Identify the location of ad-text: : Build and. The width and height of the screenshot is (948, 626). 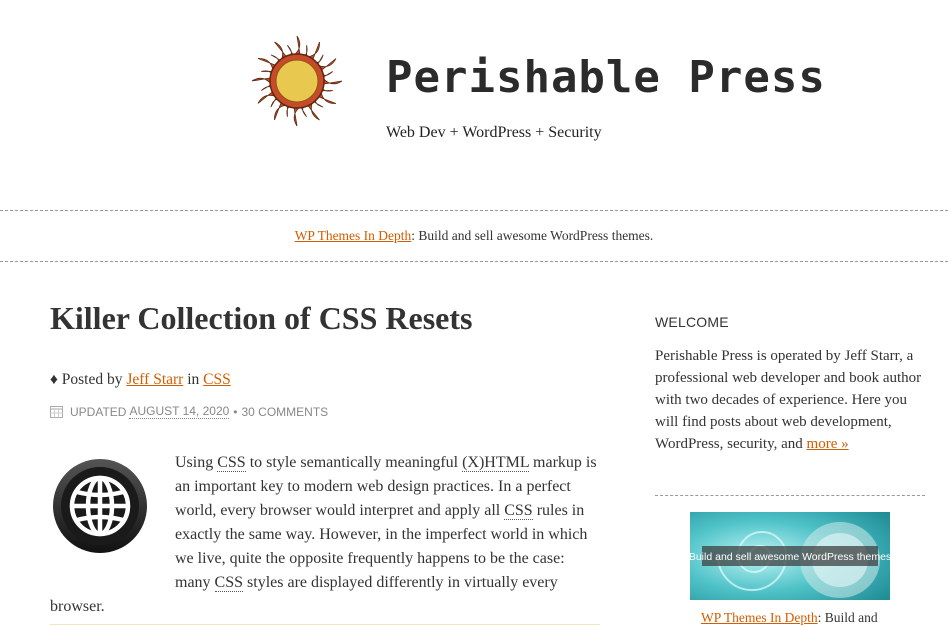
(847, 617).